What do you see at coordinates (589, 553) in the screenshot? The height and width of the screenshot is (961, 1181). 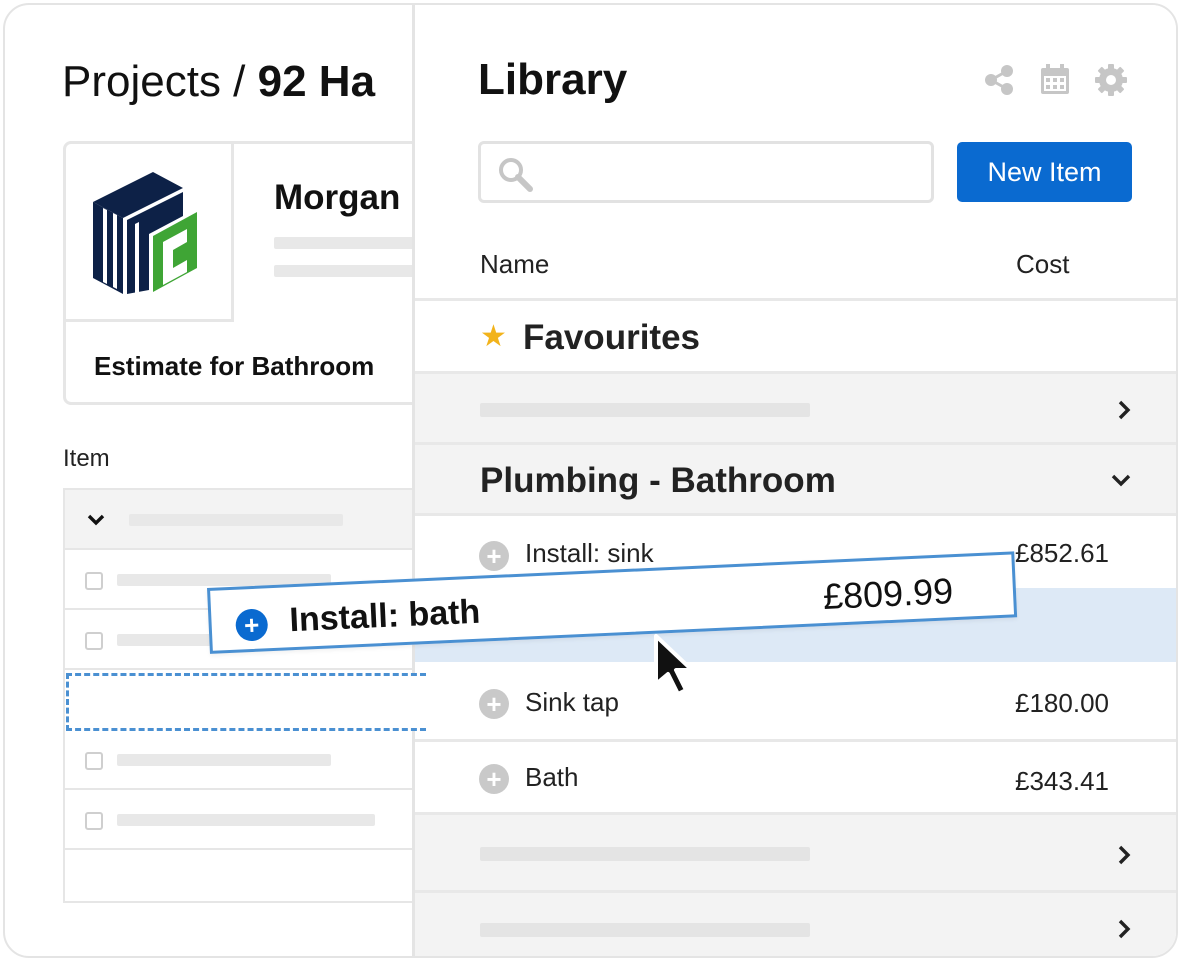 I see `library-item-name: Install: sink` at bounding box center [589, 553].